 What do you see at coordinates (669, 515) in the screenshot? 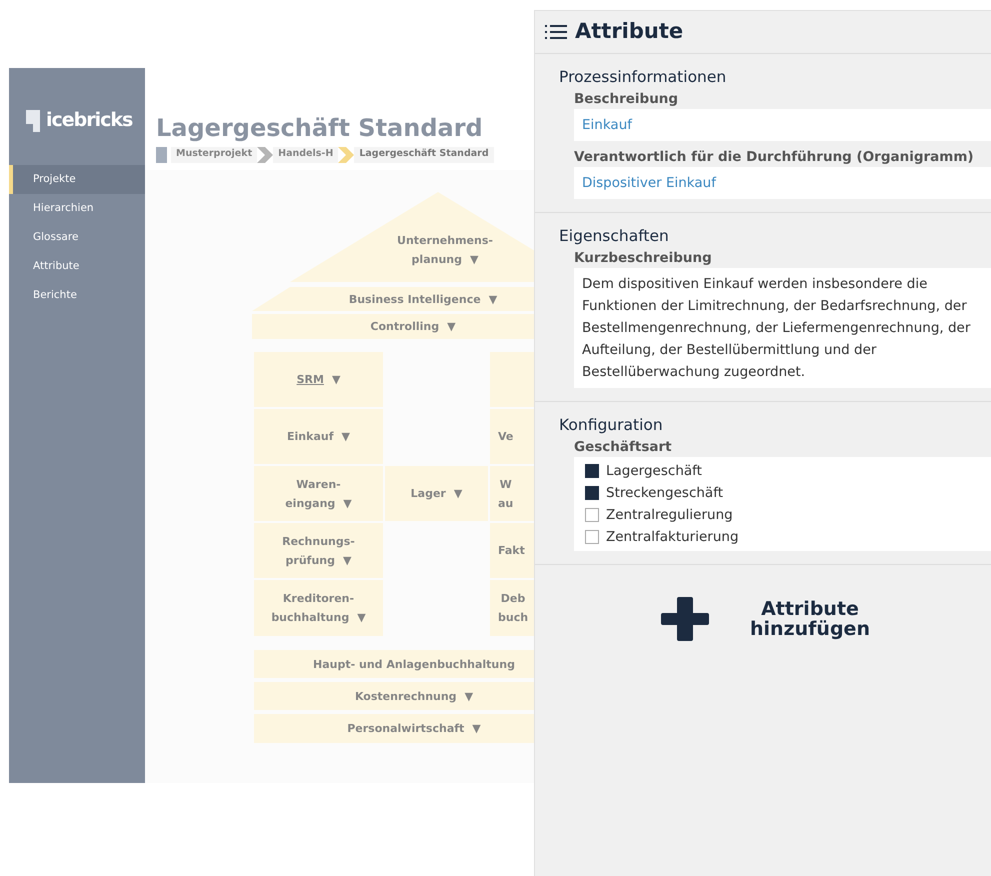
I see `checkbox-label: Zentralregulierung` at bounding box center [669, 515].